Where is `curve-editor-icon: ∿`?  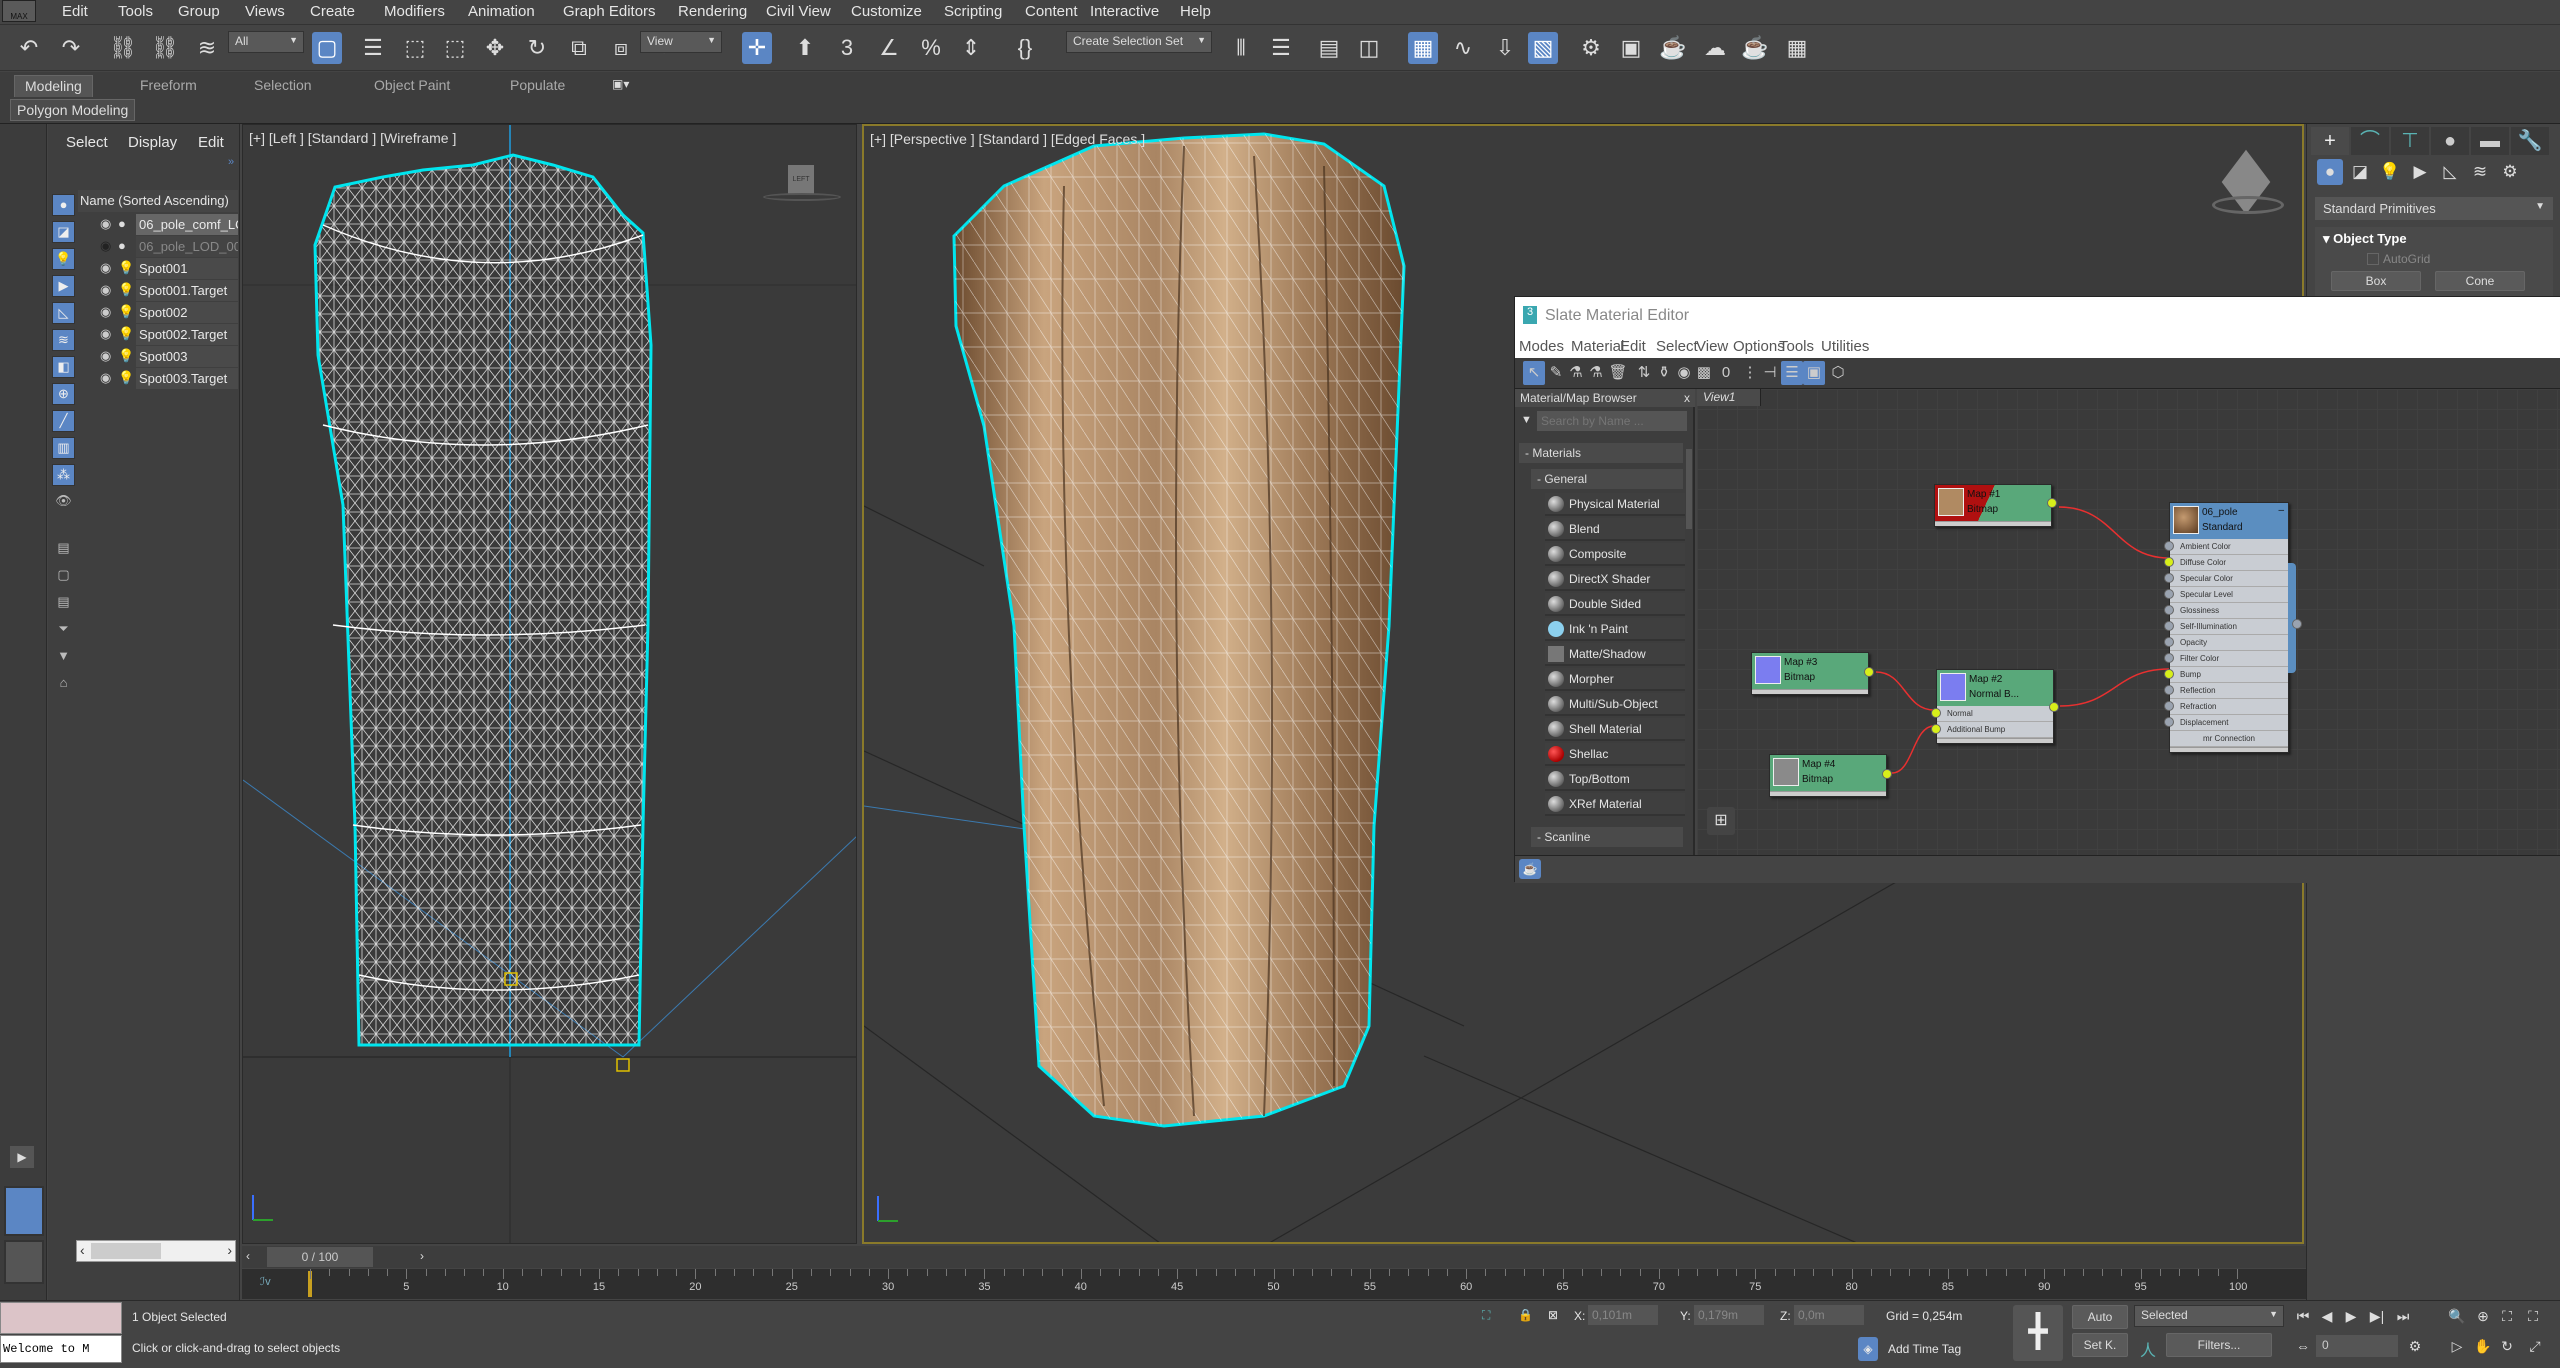
curve-editor-icon: ∿ is located at coordinates (1463, 48).